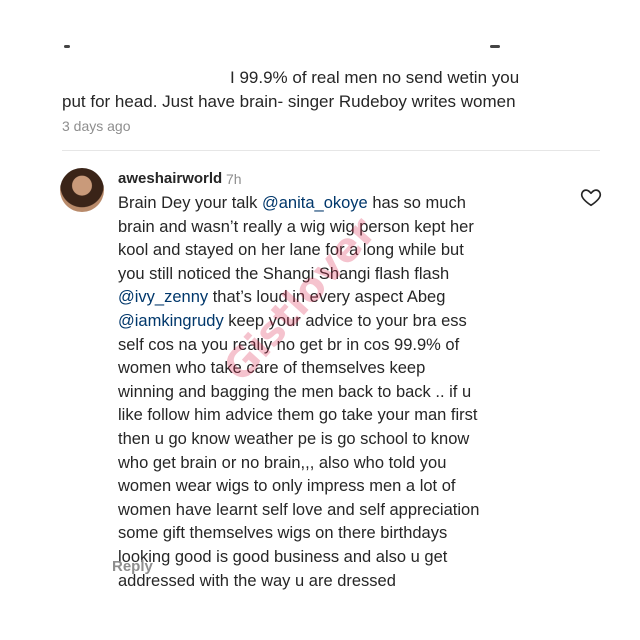 The height and width of the screenshot is (640, 640). Describe the element at coordinates (96, 126) in the screenshot. I see `post-timestamp: 3 days ago` at that location.